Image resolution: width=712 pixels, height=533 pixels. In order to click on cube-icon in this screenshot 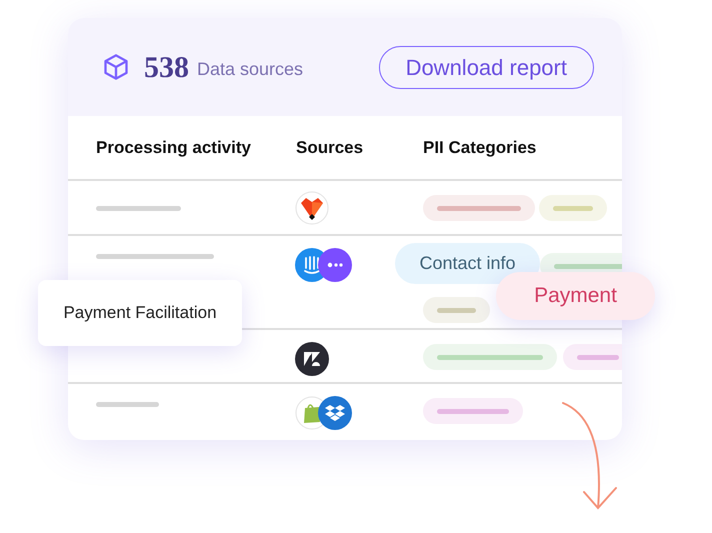, I will do `click(116, 67)`.